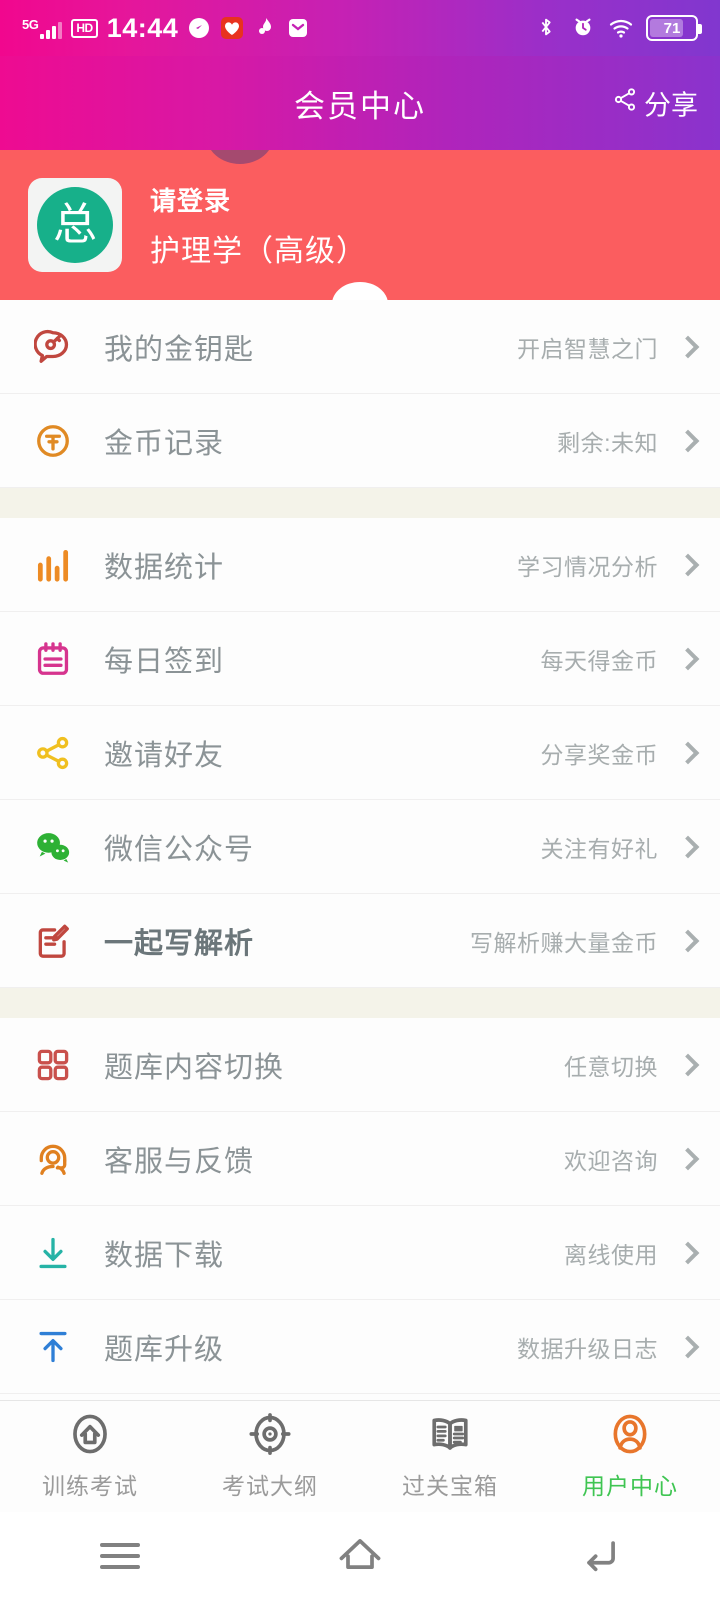 This screenshot has height=1600, width=720. What do you see at coordinates (599, 660) in the screenshot?
I see `menu-item-hint: 每天得金币` at bounding box center [599, 660].